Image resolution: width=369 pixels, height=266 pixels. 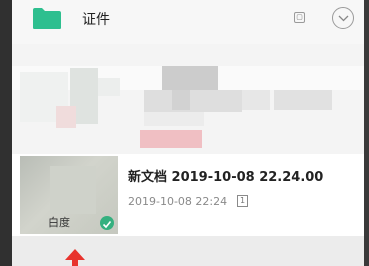 What do you see at coordinates (107, 223) in the screenshot?
I see `check-icon` at bounding box center [107, 223].